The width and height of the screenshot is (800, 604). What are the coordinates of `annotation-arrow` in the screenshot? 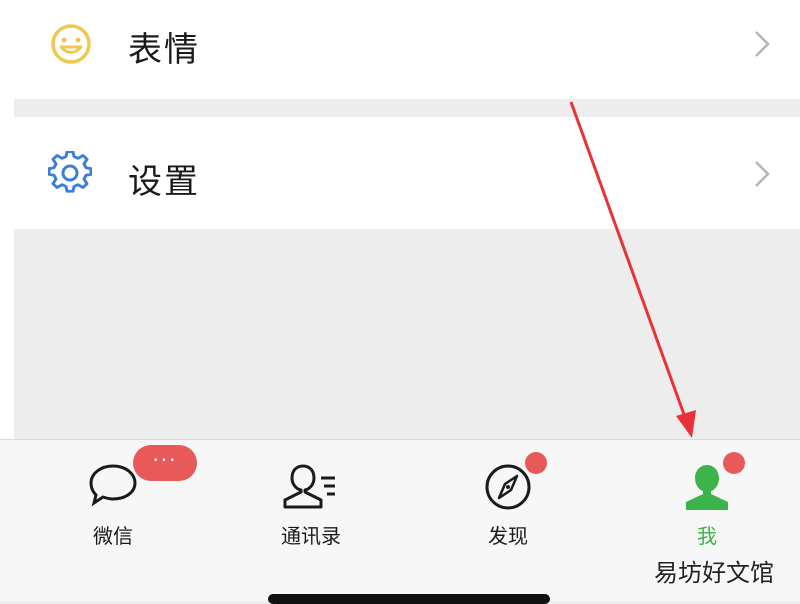 It's located at (632, 269).